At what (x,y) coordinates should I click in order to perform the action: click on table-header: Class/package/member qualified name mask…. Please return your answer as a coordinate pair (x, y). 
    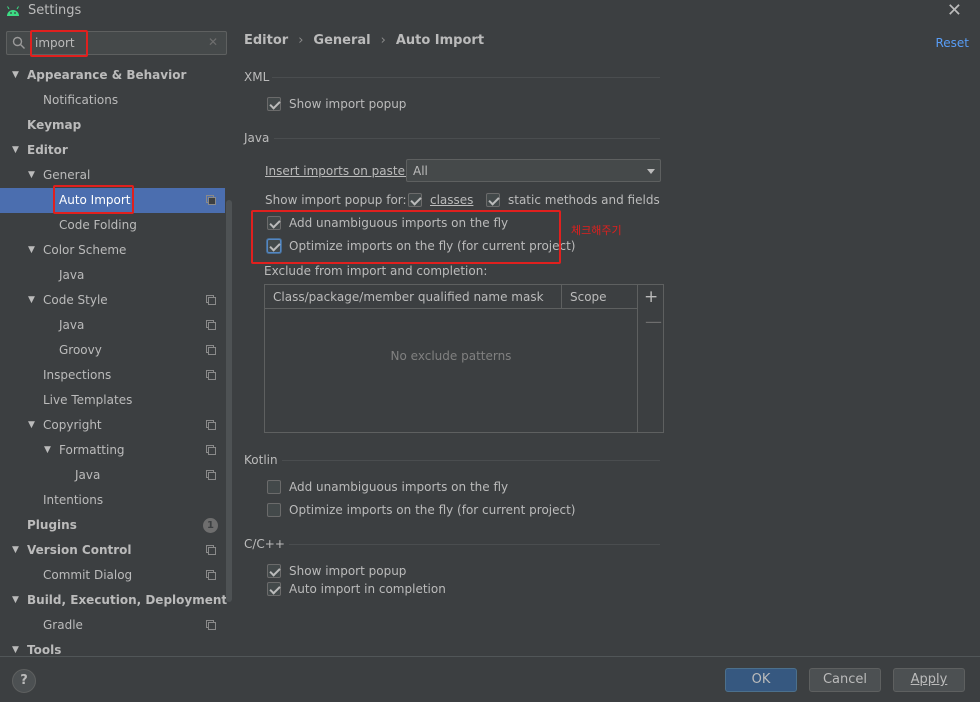
    Looking at the image, I should click on (451, 297).